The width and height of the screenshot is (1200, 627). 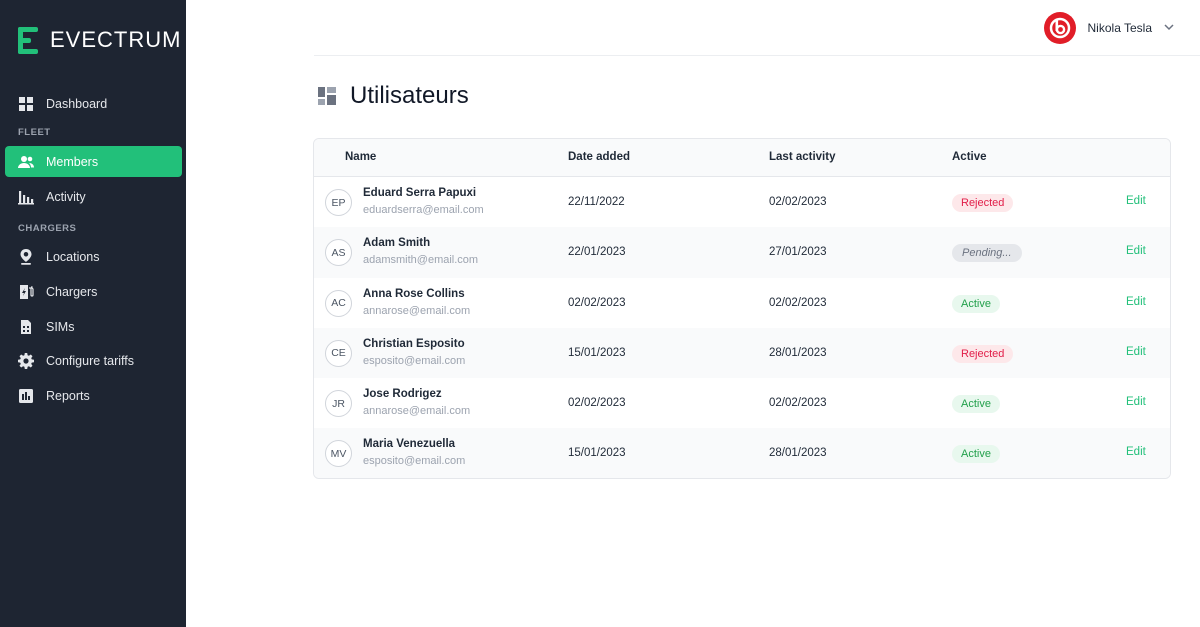 I want to click on evectrum-logo-icon, so click(x=29, y=40).